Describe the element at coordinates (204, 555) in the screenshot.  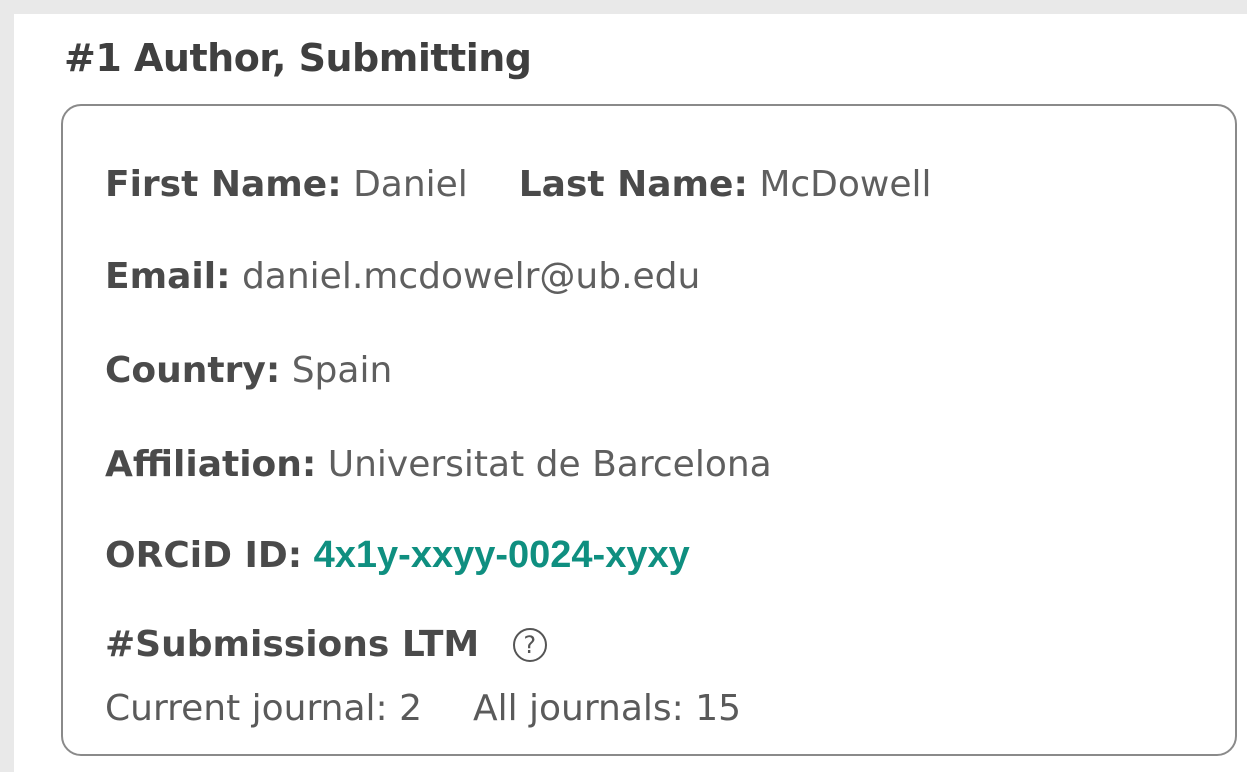
I see `orcid-label: ORCiD ID:` at that location.